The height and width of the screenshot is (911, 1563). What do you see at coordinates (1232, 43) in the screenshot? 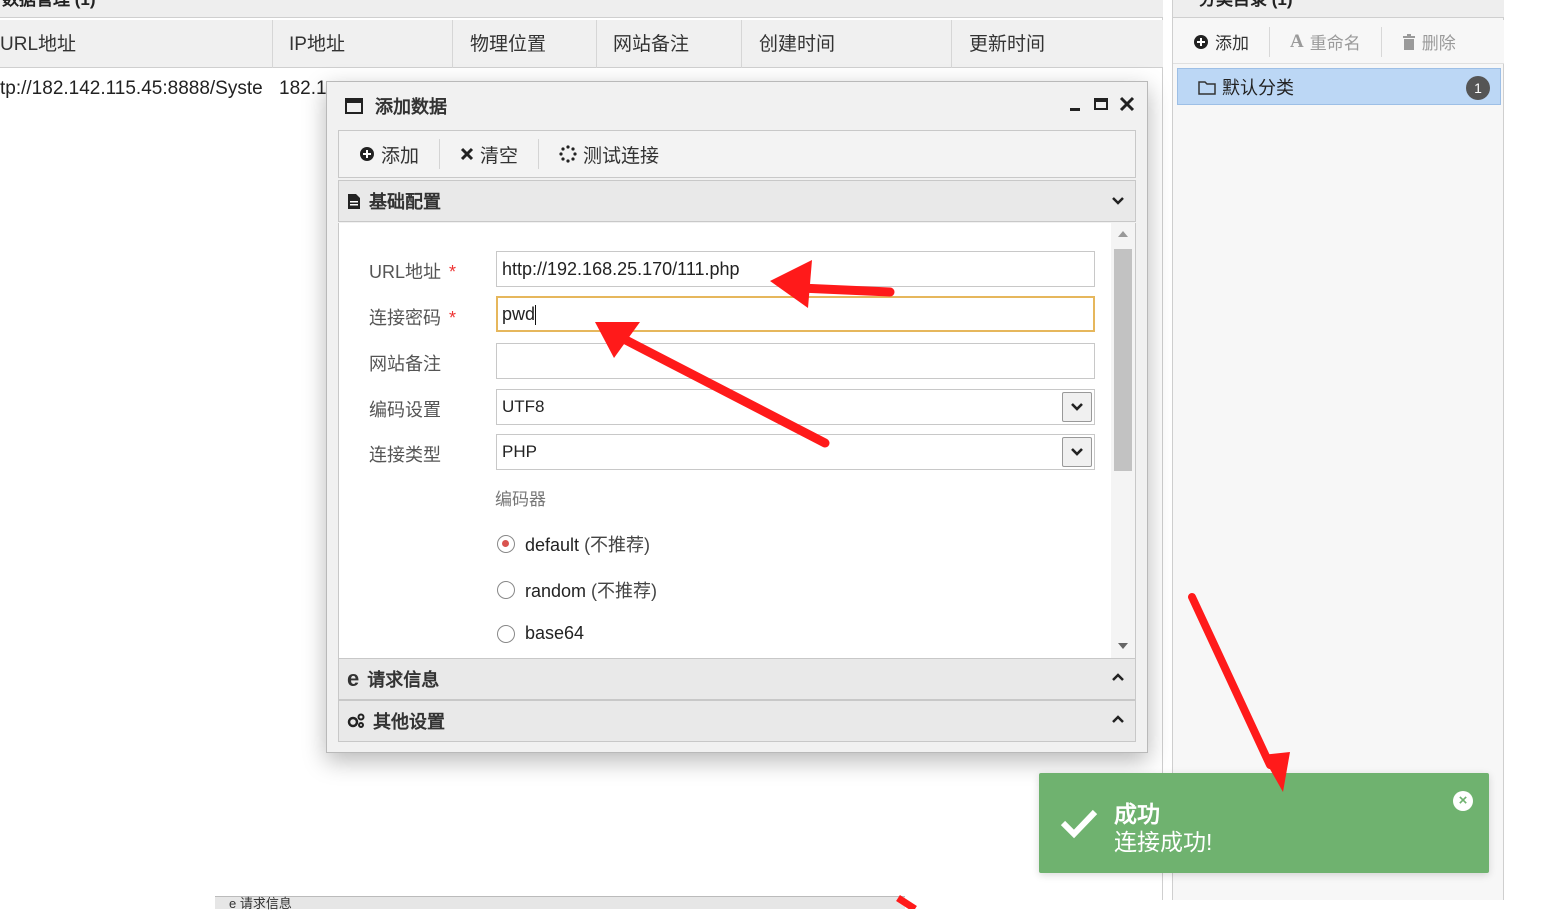
I see `category-add-label: 添加` at bounding box center [1232, 43].